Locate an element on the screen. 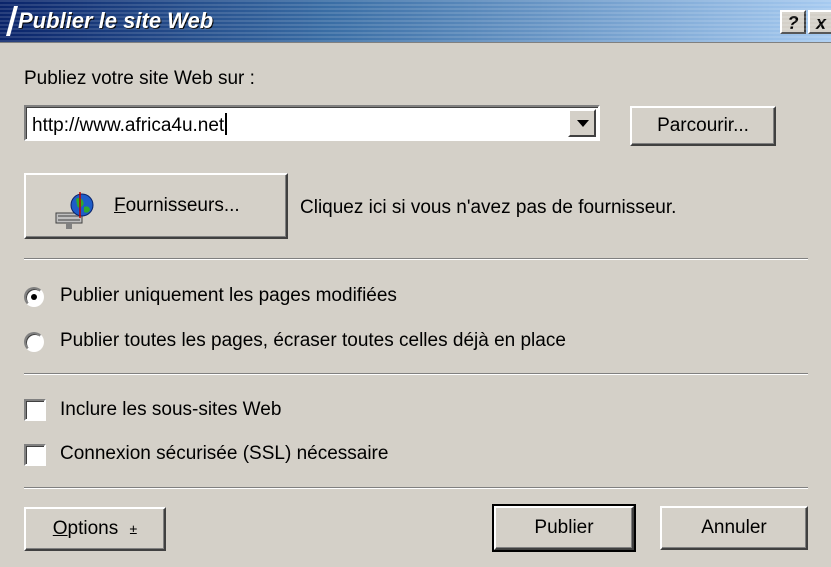 Image resolution: width=831 pixels, height=567 pixels. title-bar-grip is located at coordinates (12, 21).